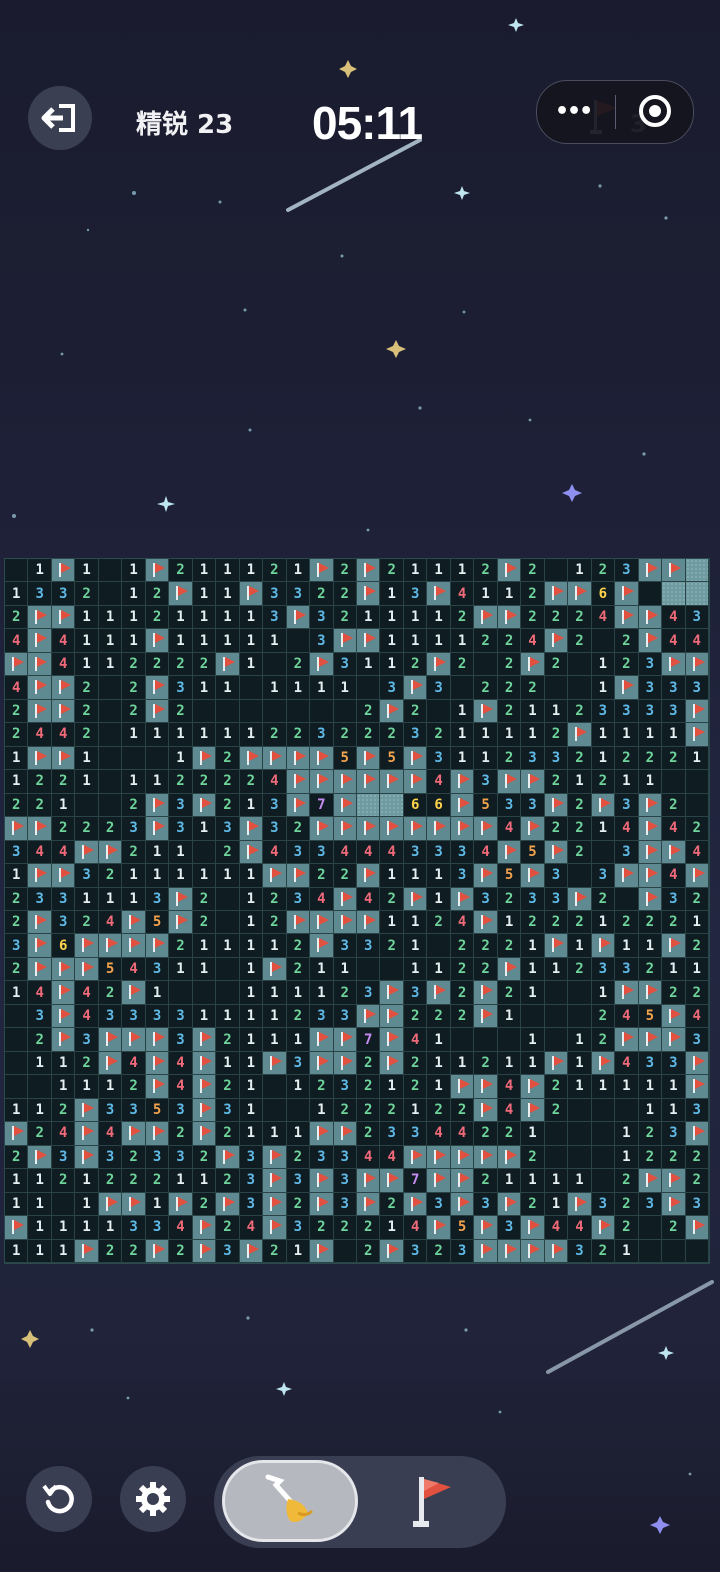 The height and width of the screenshot is (1572, 720). What do you see at coordinates (432, 1502) in the screenshot?
I see `flag-mode-button` at bounding box center [432, 1502].